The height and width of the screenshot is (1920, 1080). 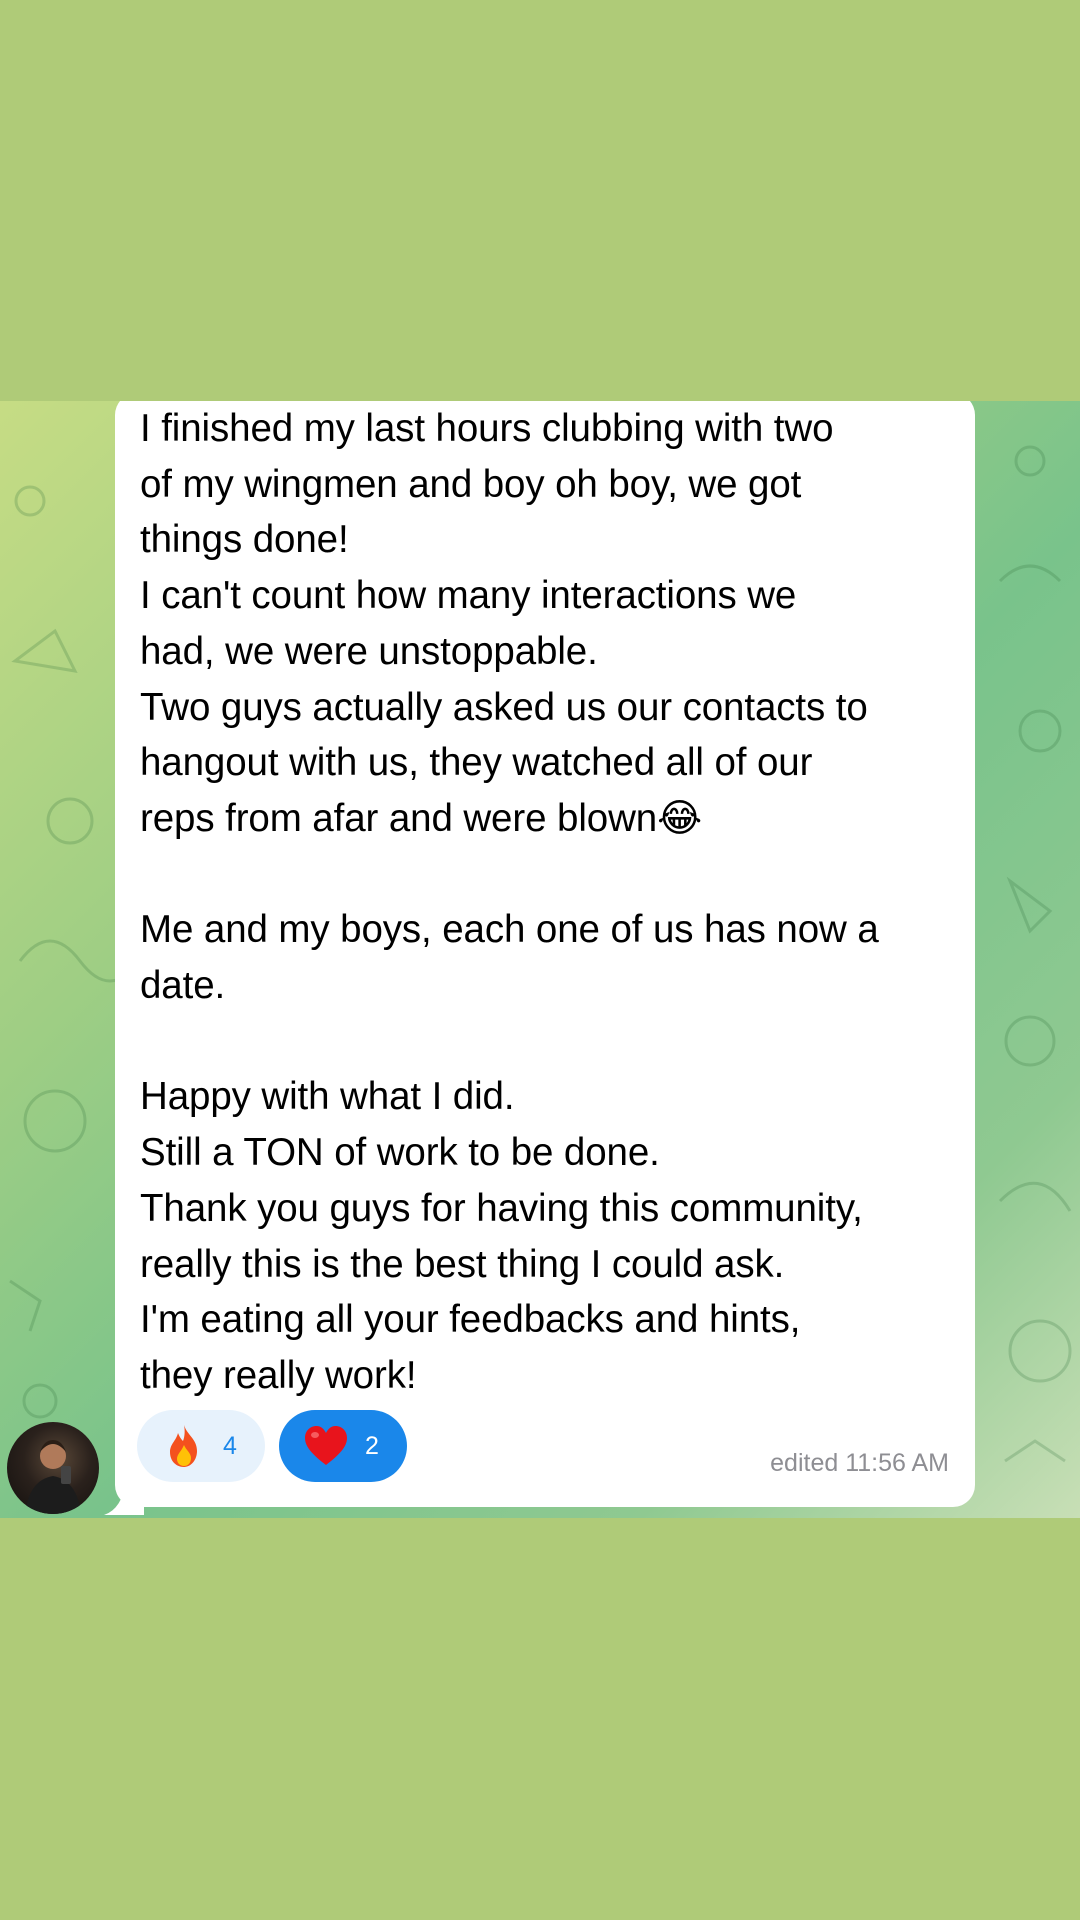 What do you see at coordinates (372, 1445) in the screenshot?
I see `reaction-heart-count: 2` at bounding box center [372, 1445].